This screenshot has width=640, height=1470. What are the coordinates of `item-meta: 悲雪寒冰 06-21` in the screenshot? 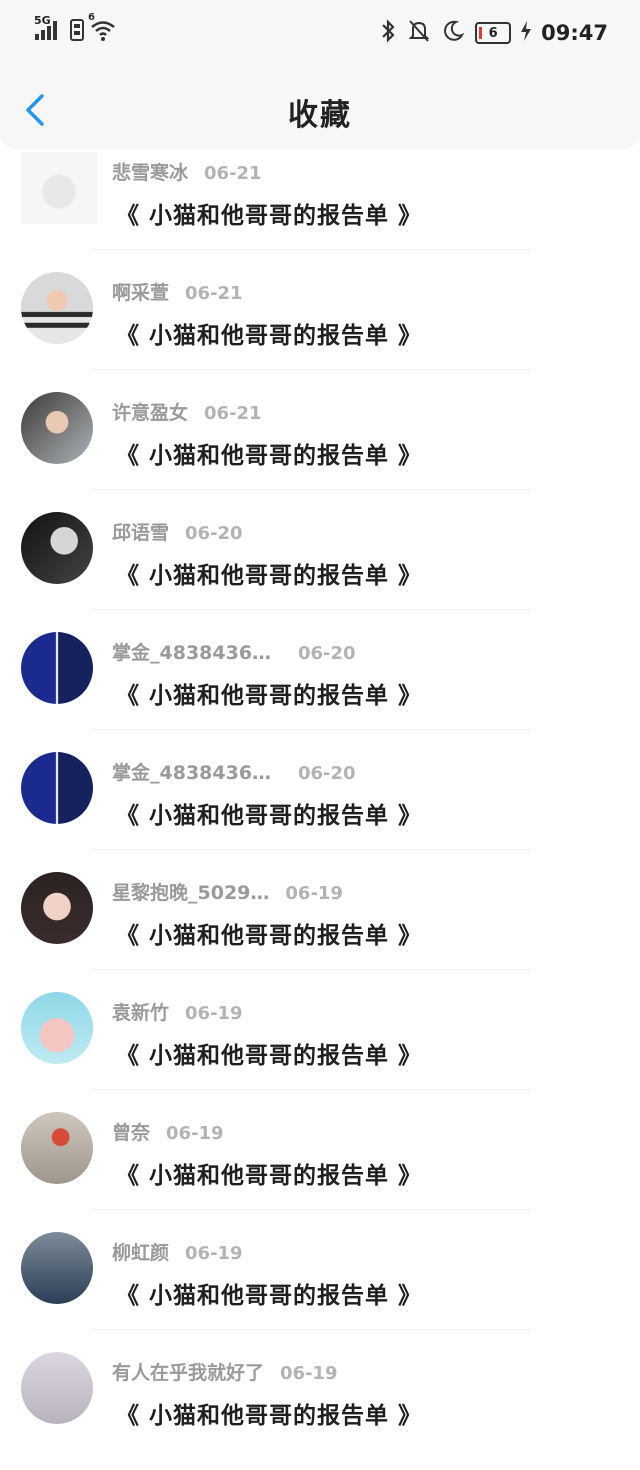 It's located at (187, 171).